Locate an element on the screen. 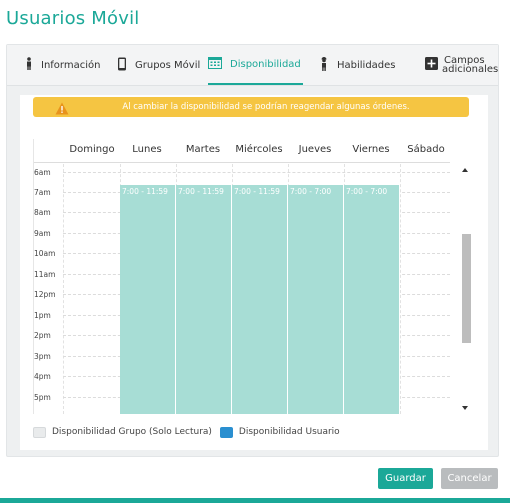 This screenshot has width=510, height=503. person-icon is located at coordinates (29, 65).